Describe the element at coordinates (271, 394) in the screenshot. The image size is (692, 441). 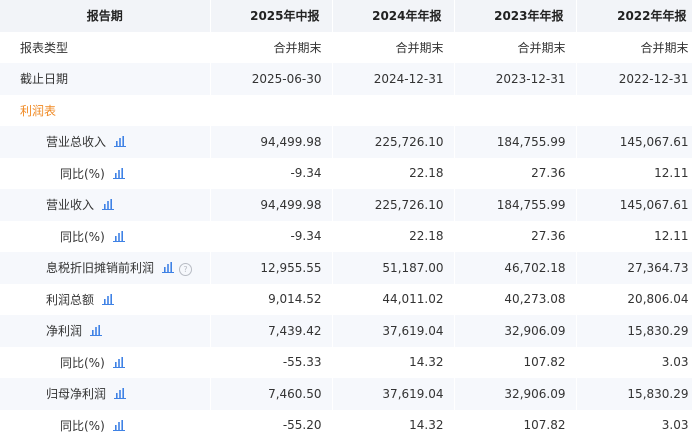
I see `cell-value: 7,460.50` at that location.